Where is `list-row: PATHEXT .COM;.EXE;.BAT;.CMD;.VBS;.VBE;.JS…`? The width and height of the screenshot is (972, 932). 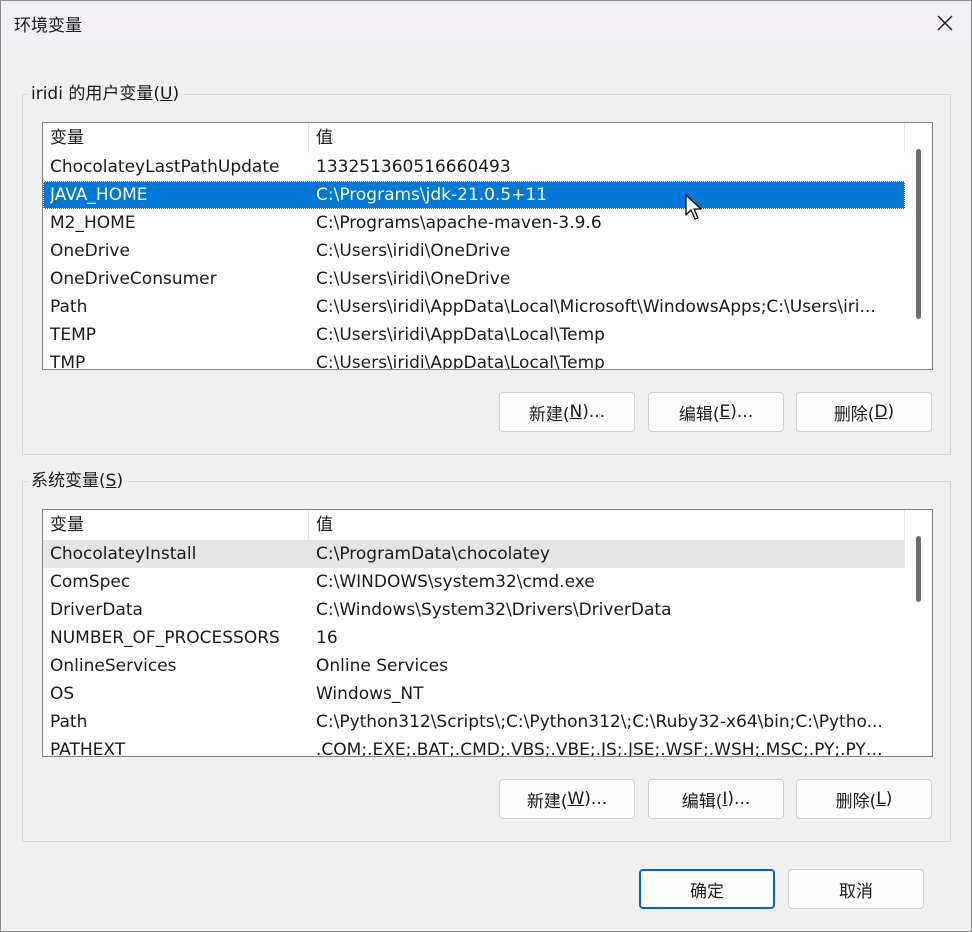
list-row: PATHEXT .COM;.EXE;.BAT;.CMD;.VBS;.VBE;.JS… is located at coordinates (474, 746).